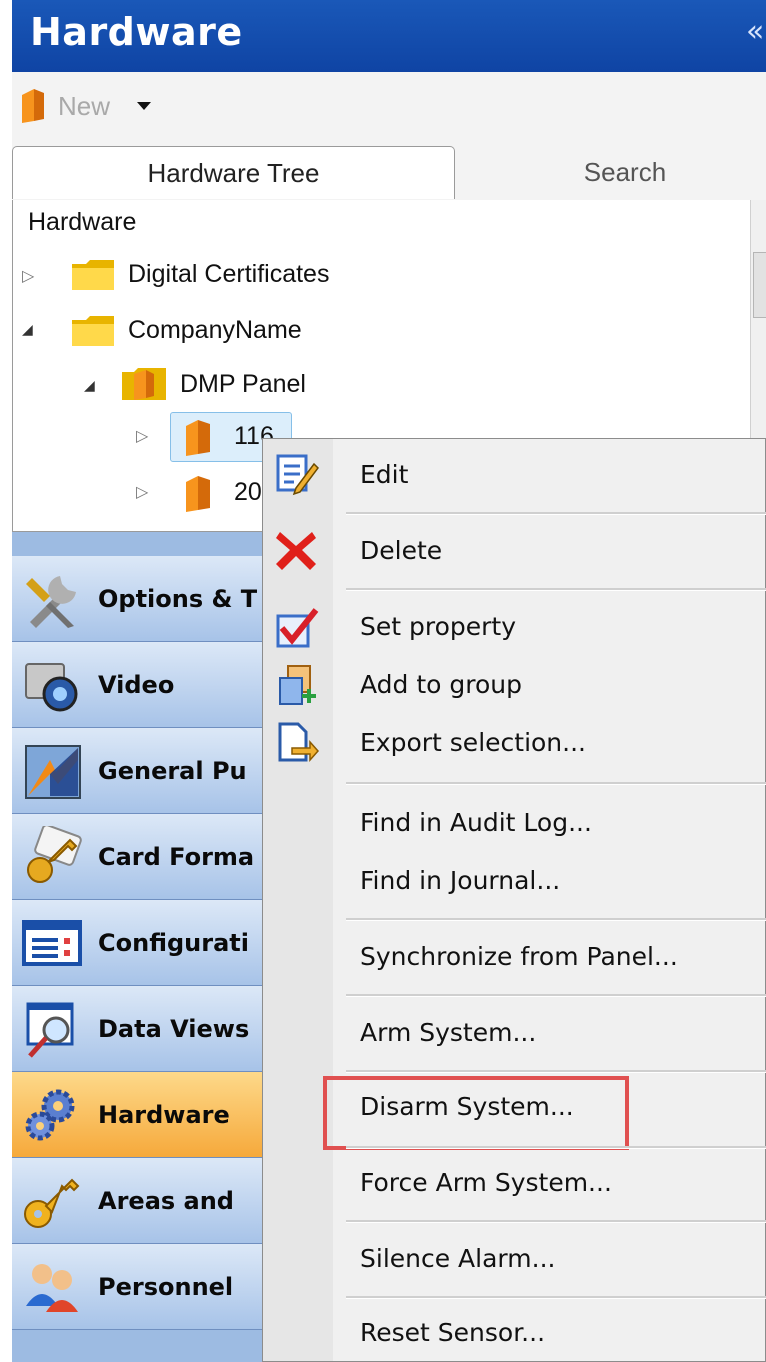  What do you see at coordinates (299, 742) in the screenshot?
I see `export-icon` at bounding box center [299, 742].